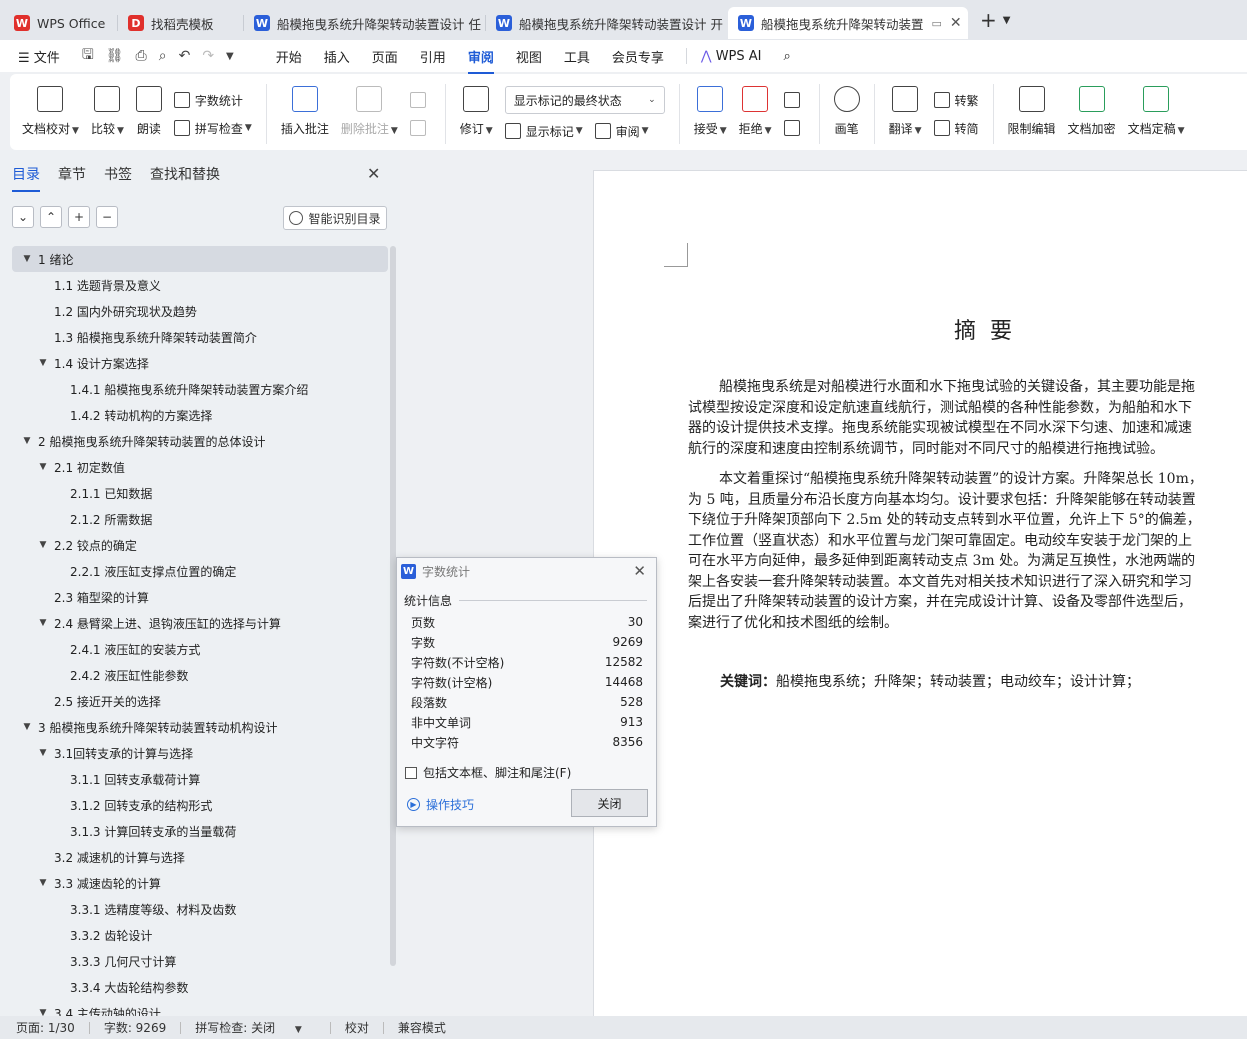 The image size is (1247, 1039). I want to click on menu-review: 审阅, so click(480, 60).